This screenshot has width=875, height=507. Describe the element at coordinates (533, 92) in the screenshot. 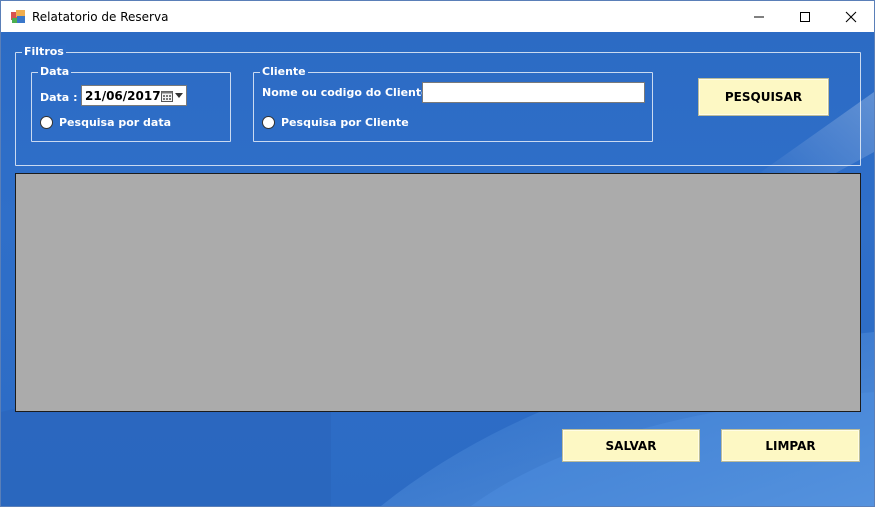

I see `client-name-input` at that location.